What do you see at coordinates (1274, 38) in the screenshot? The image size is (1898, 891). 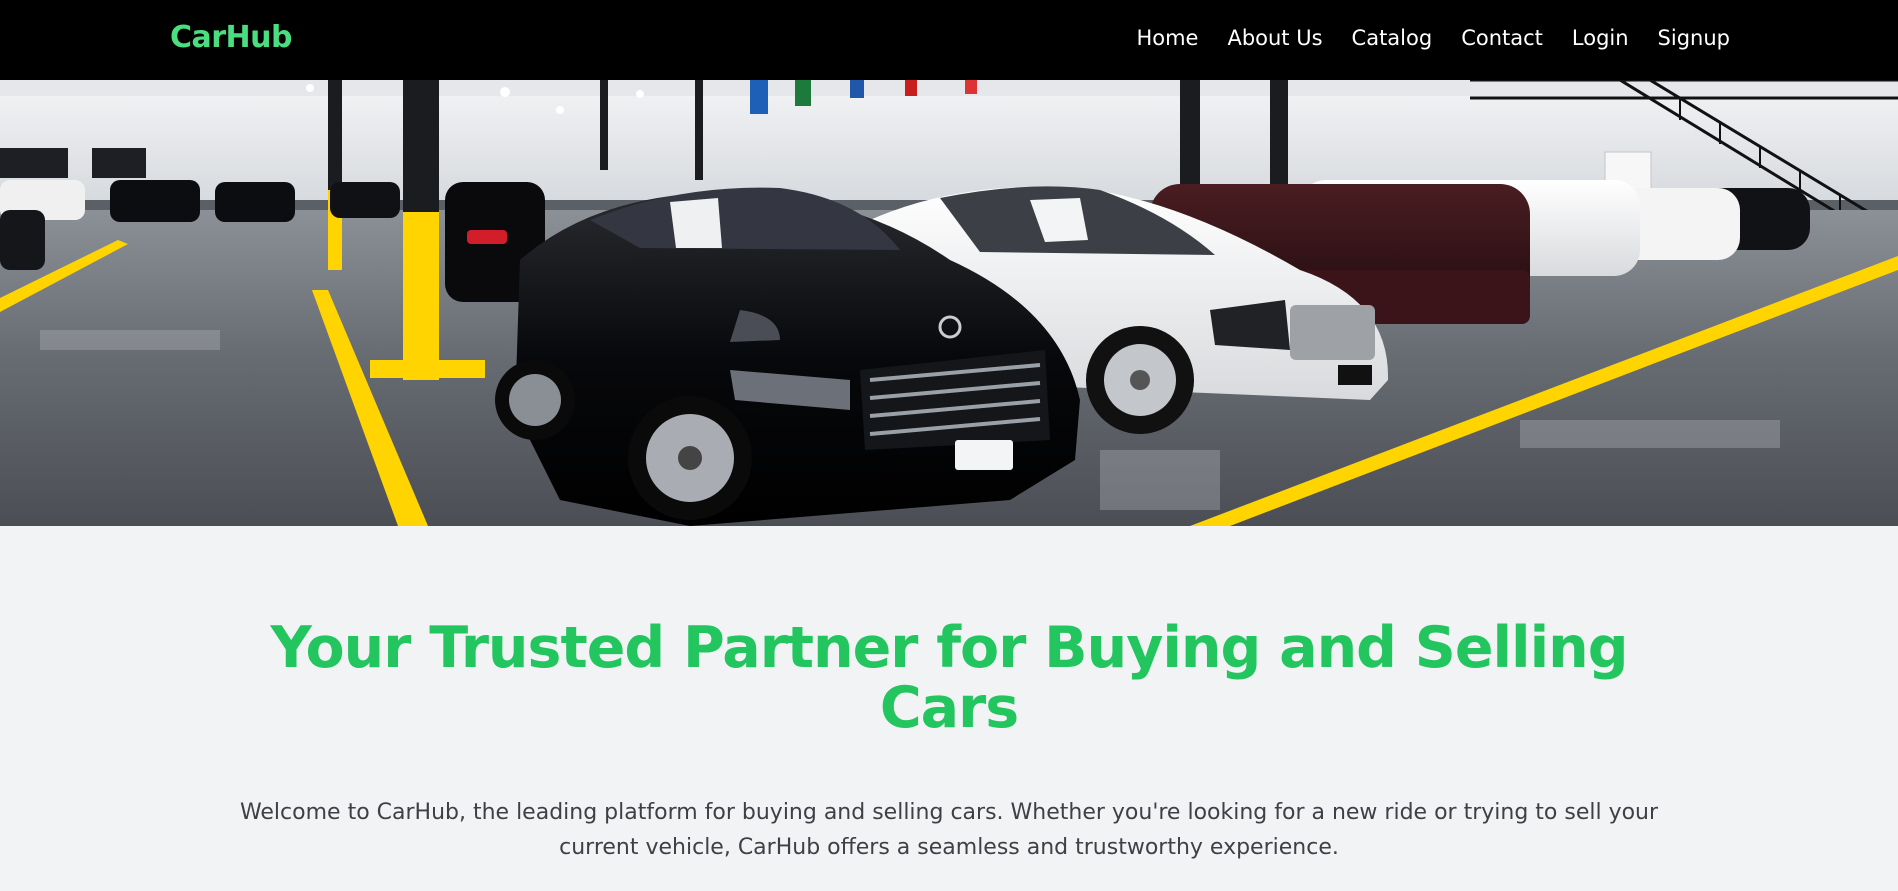 I see `nav-about-us: About Us` at bounding box center [1274, 38].